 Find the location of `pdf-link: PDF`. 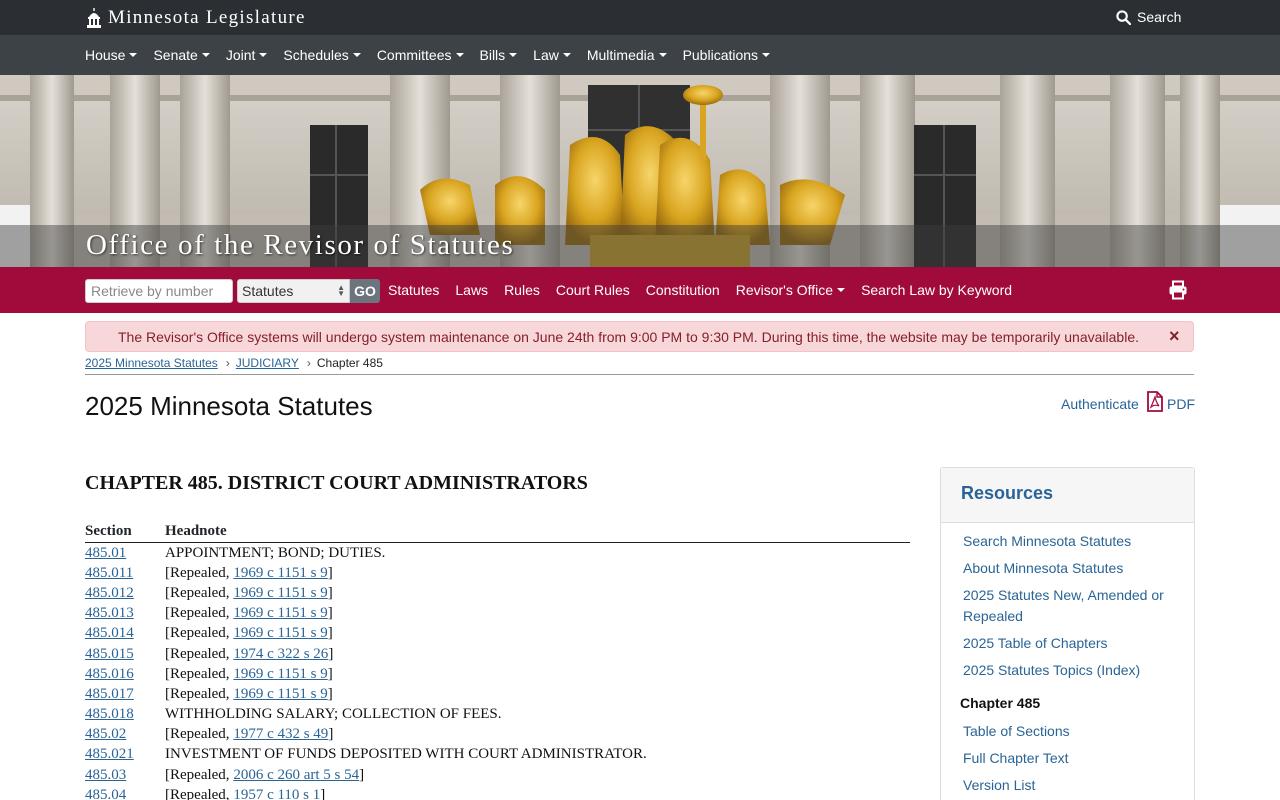

pdf-link: PDF is located at coordinates (1171, 401).